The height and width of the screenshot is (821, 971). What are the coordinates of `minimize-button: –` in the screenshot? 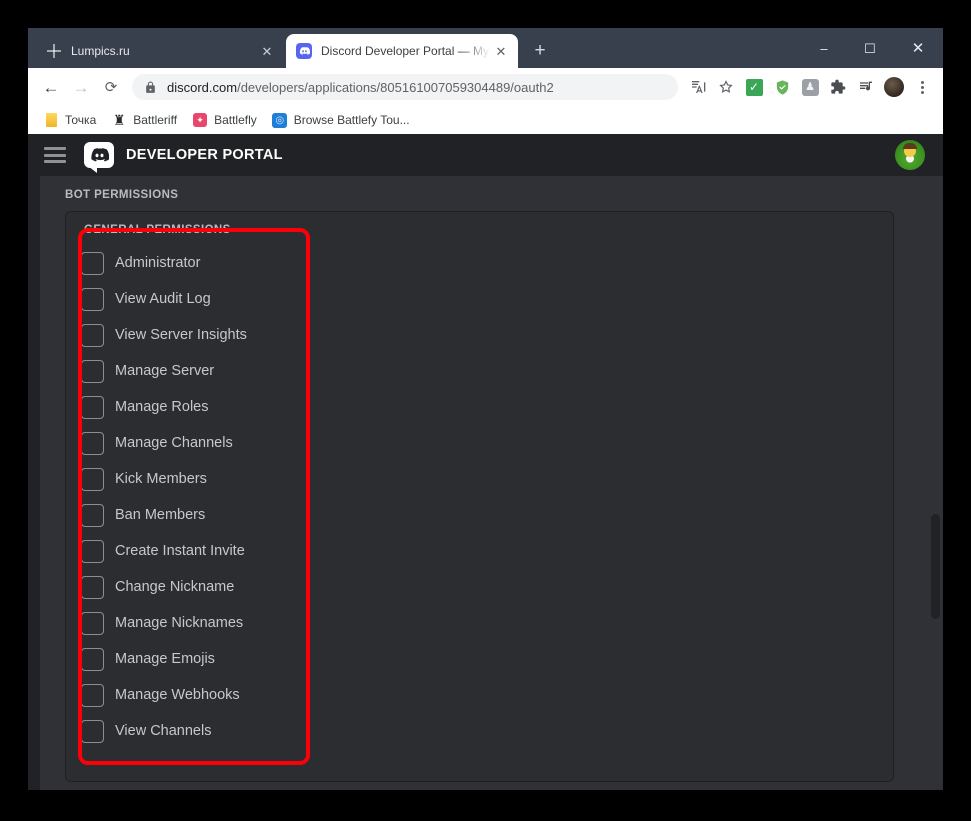 It's located at (824, 48).